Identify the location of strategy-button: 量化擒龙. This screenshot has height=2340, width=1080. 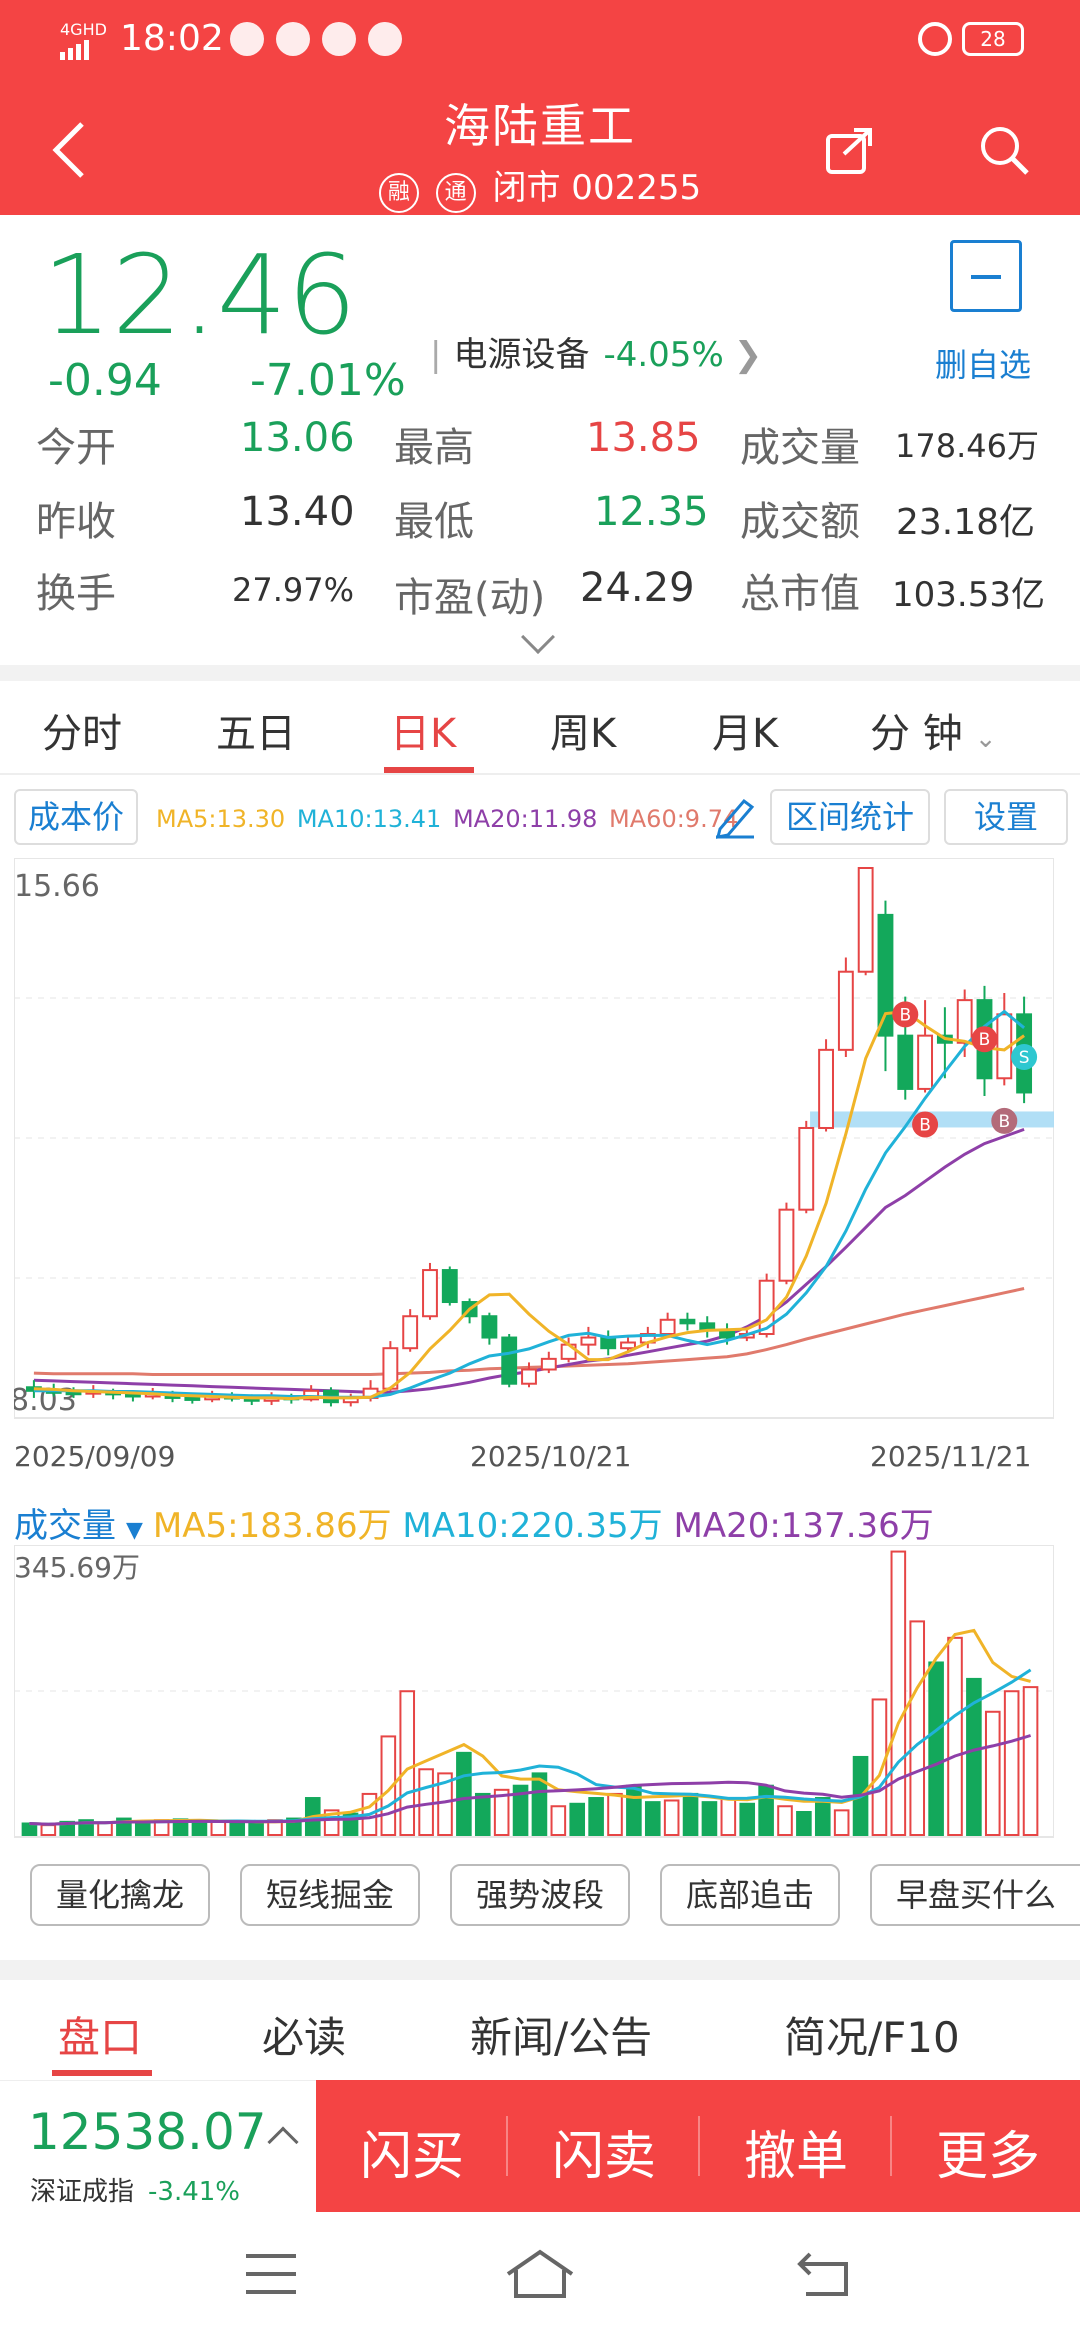
(120, 1895).